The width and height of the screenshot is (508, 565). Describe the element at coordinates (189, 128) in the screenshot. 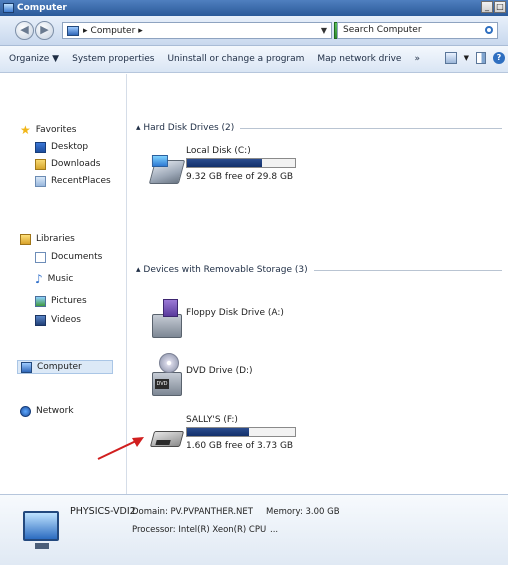

I see `group-hdd-label: Hard Disk Drives (2)` at that location.